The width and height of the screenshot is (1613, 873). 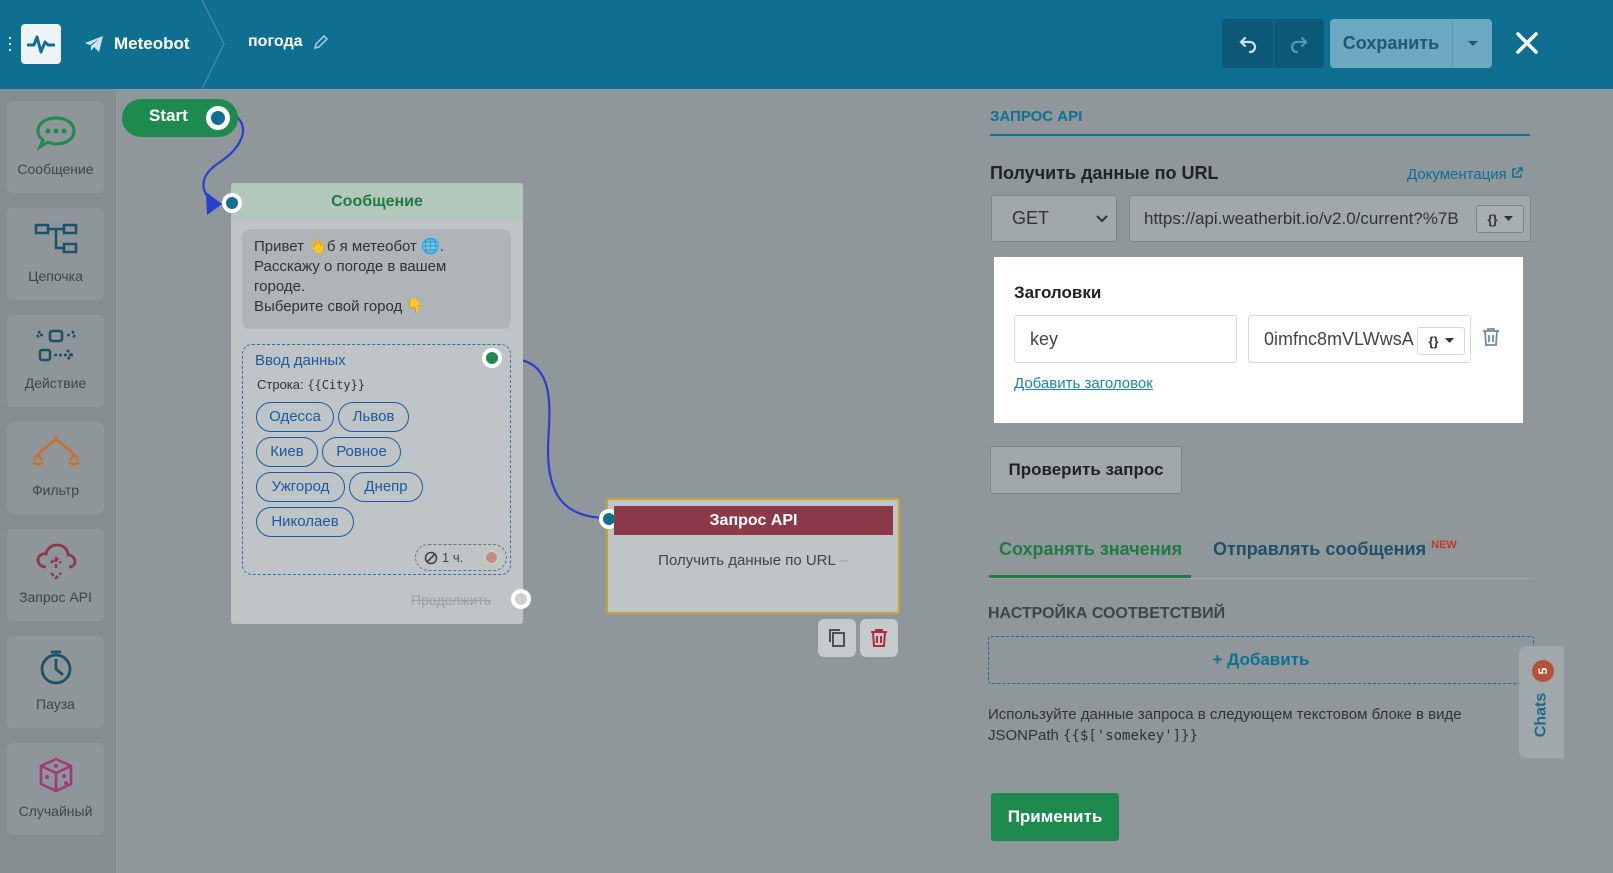 I want to click on data-input-output-port, so click(x=492, y=358).